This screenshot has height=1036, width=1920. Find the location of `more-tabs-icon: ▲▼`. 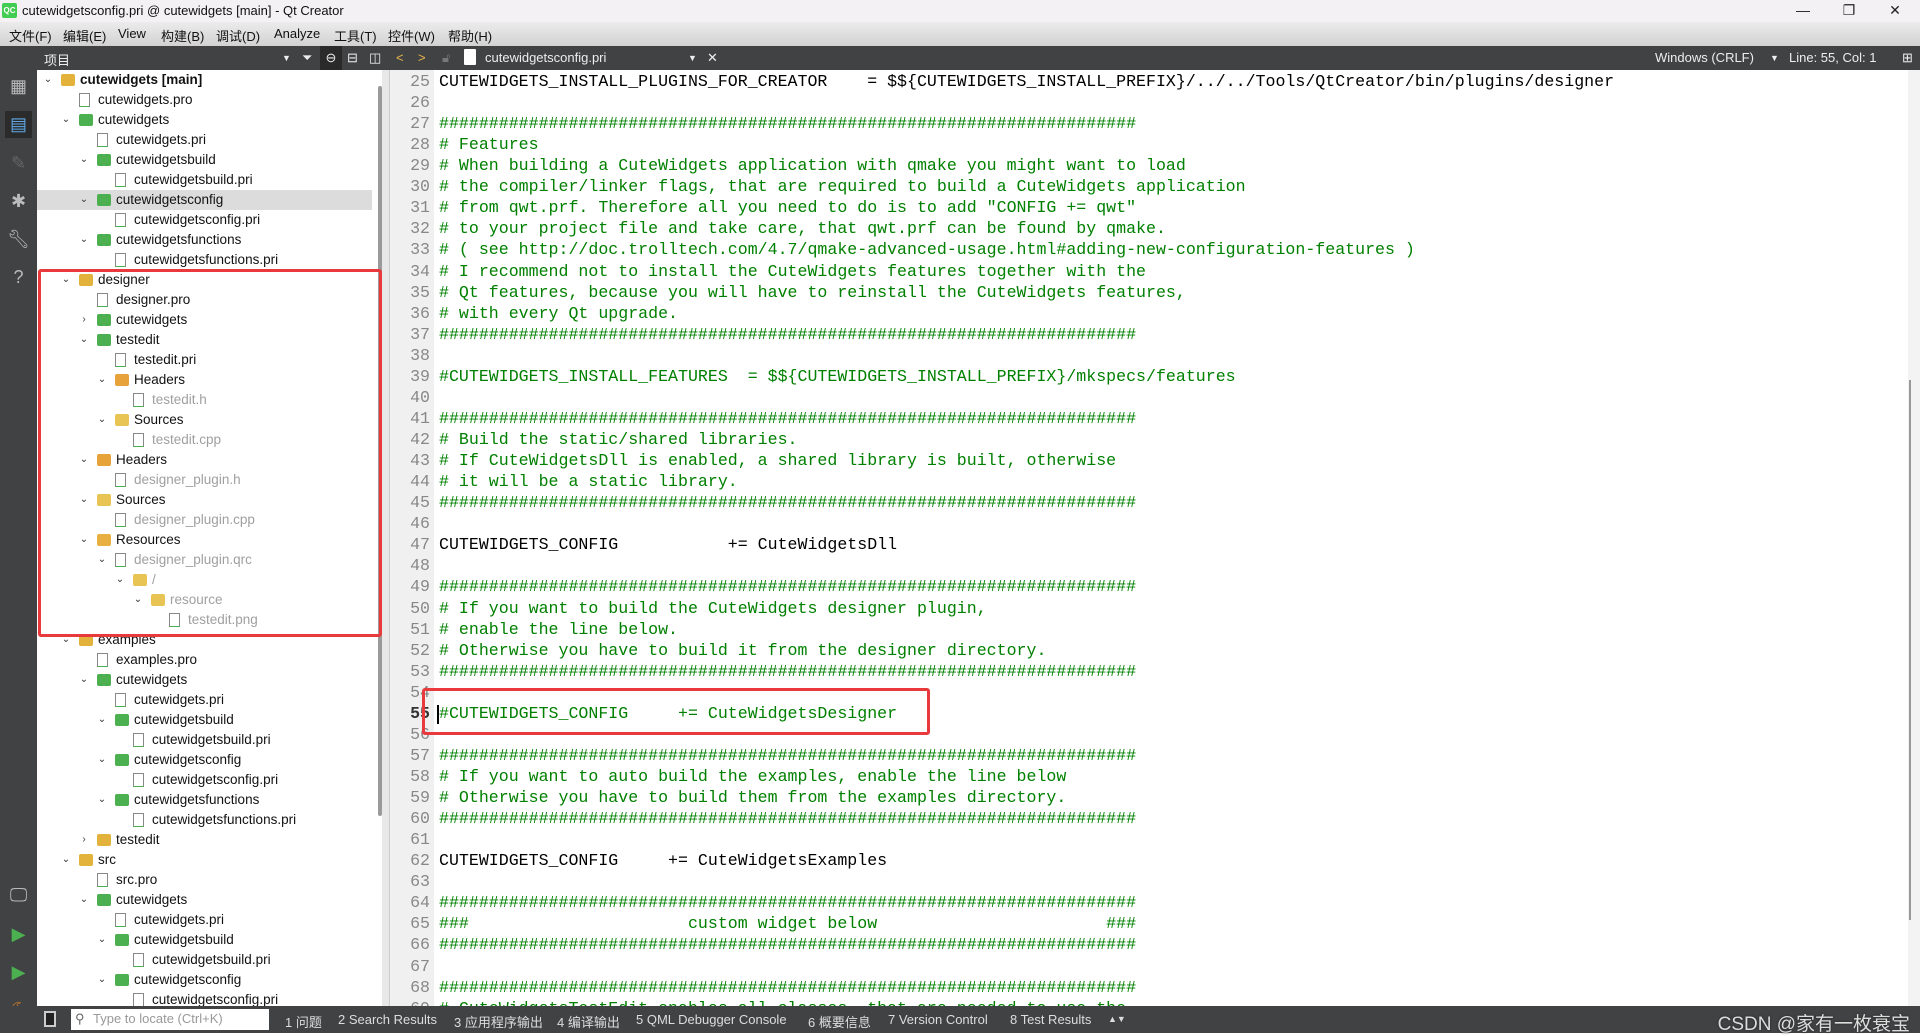

more-tabs-icon: ▲▼ is located at coordinates (1117, 1019).